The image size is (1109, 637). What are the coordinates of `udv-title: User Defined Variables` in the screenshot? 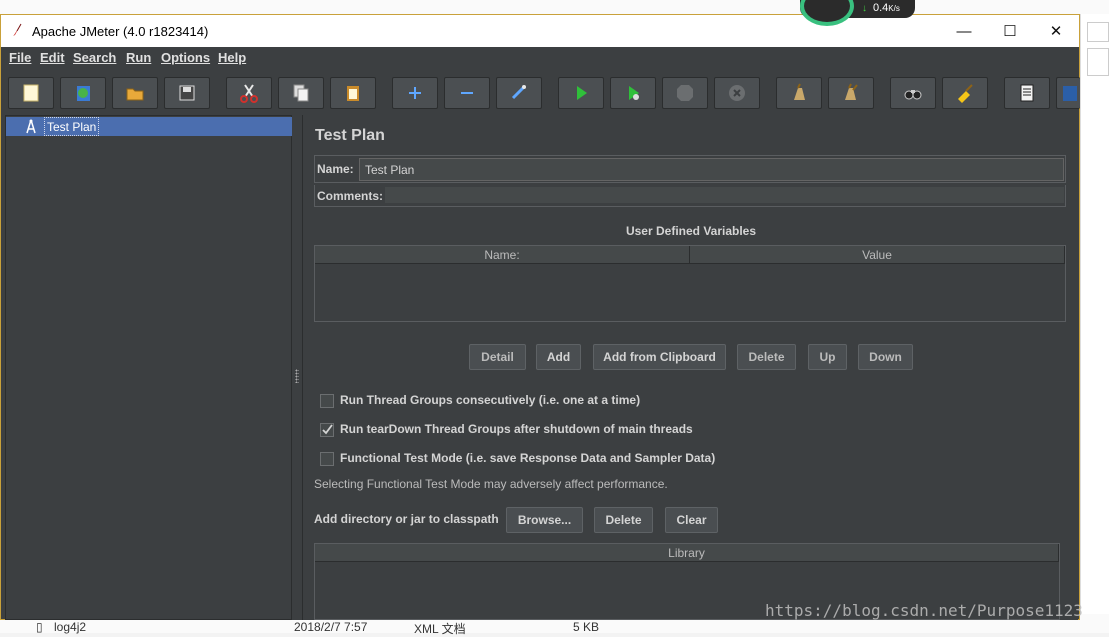 It's located at (691, 231).